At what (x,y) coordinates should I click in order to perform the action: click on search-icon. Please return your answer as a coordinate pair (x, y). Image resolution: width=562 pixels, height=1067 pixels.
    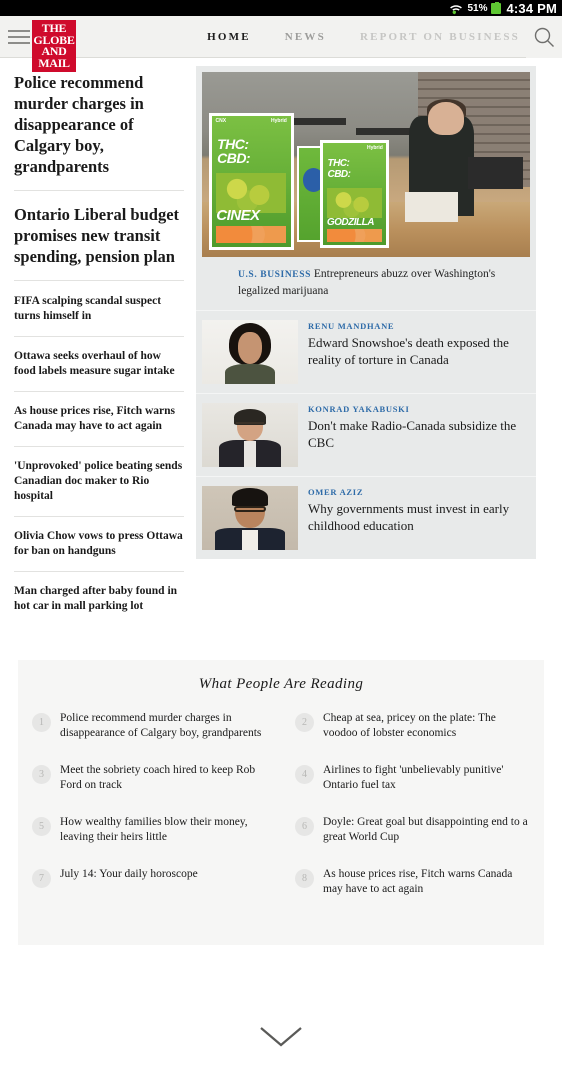
    Looking at the image, I should click on (544, 36).